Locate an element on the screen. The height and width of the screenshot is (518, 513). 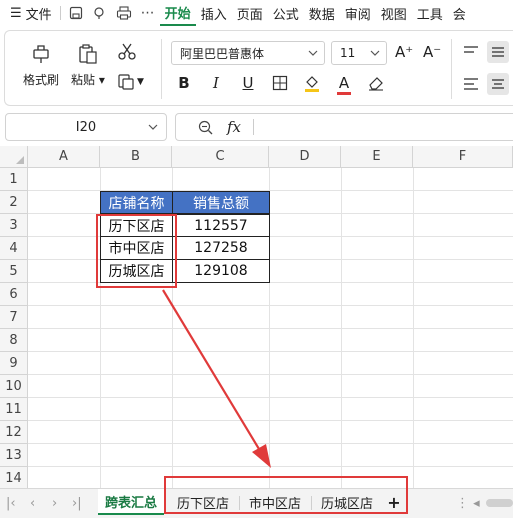
sheet-tab-summary: 跨表汇总 is located at coordinates (131, 502).